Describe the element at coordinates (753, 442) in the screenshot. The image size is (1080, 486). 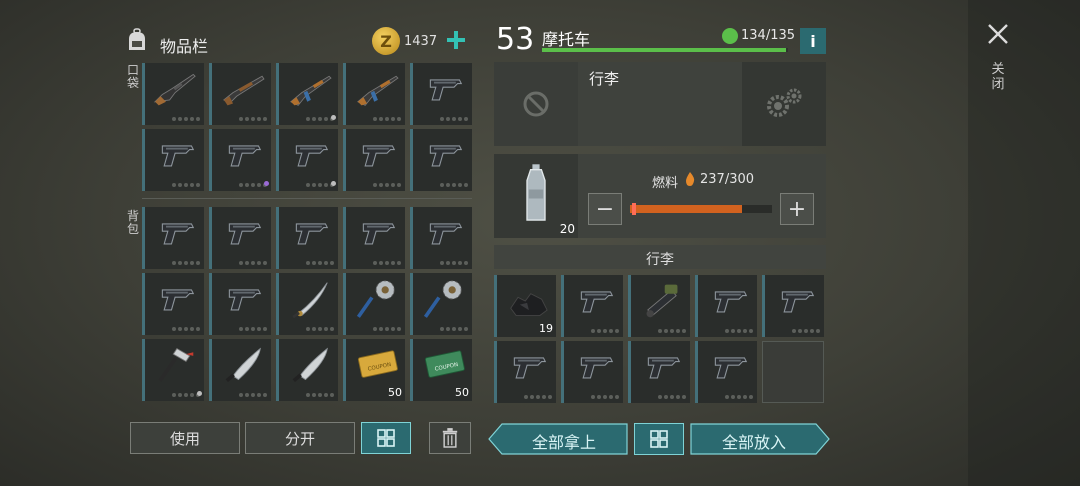
I see `put-all-label: 全部放入` at that location.